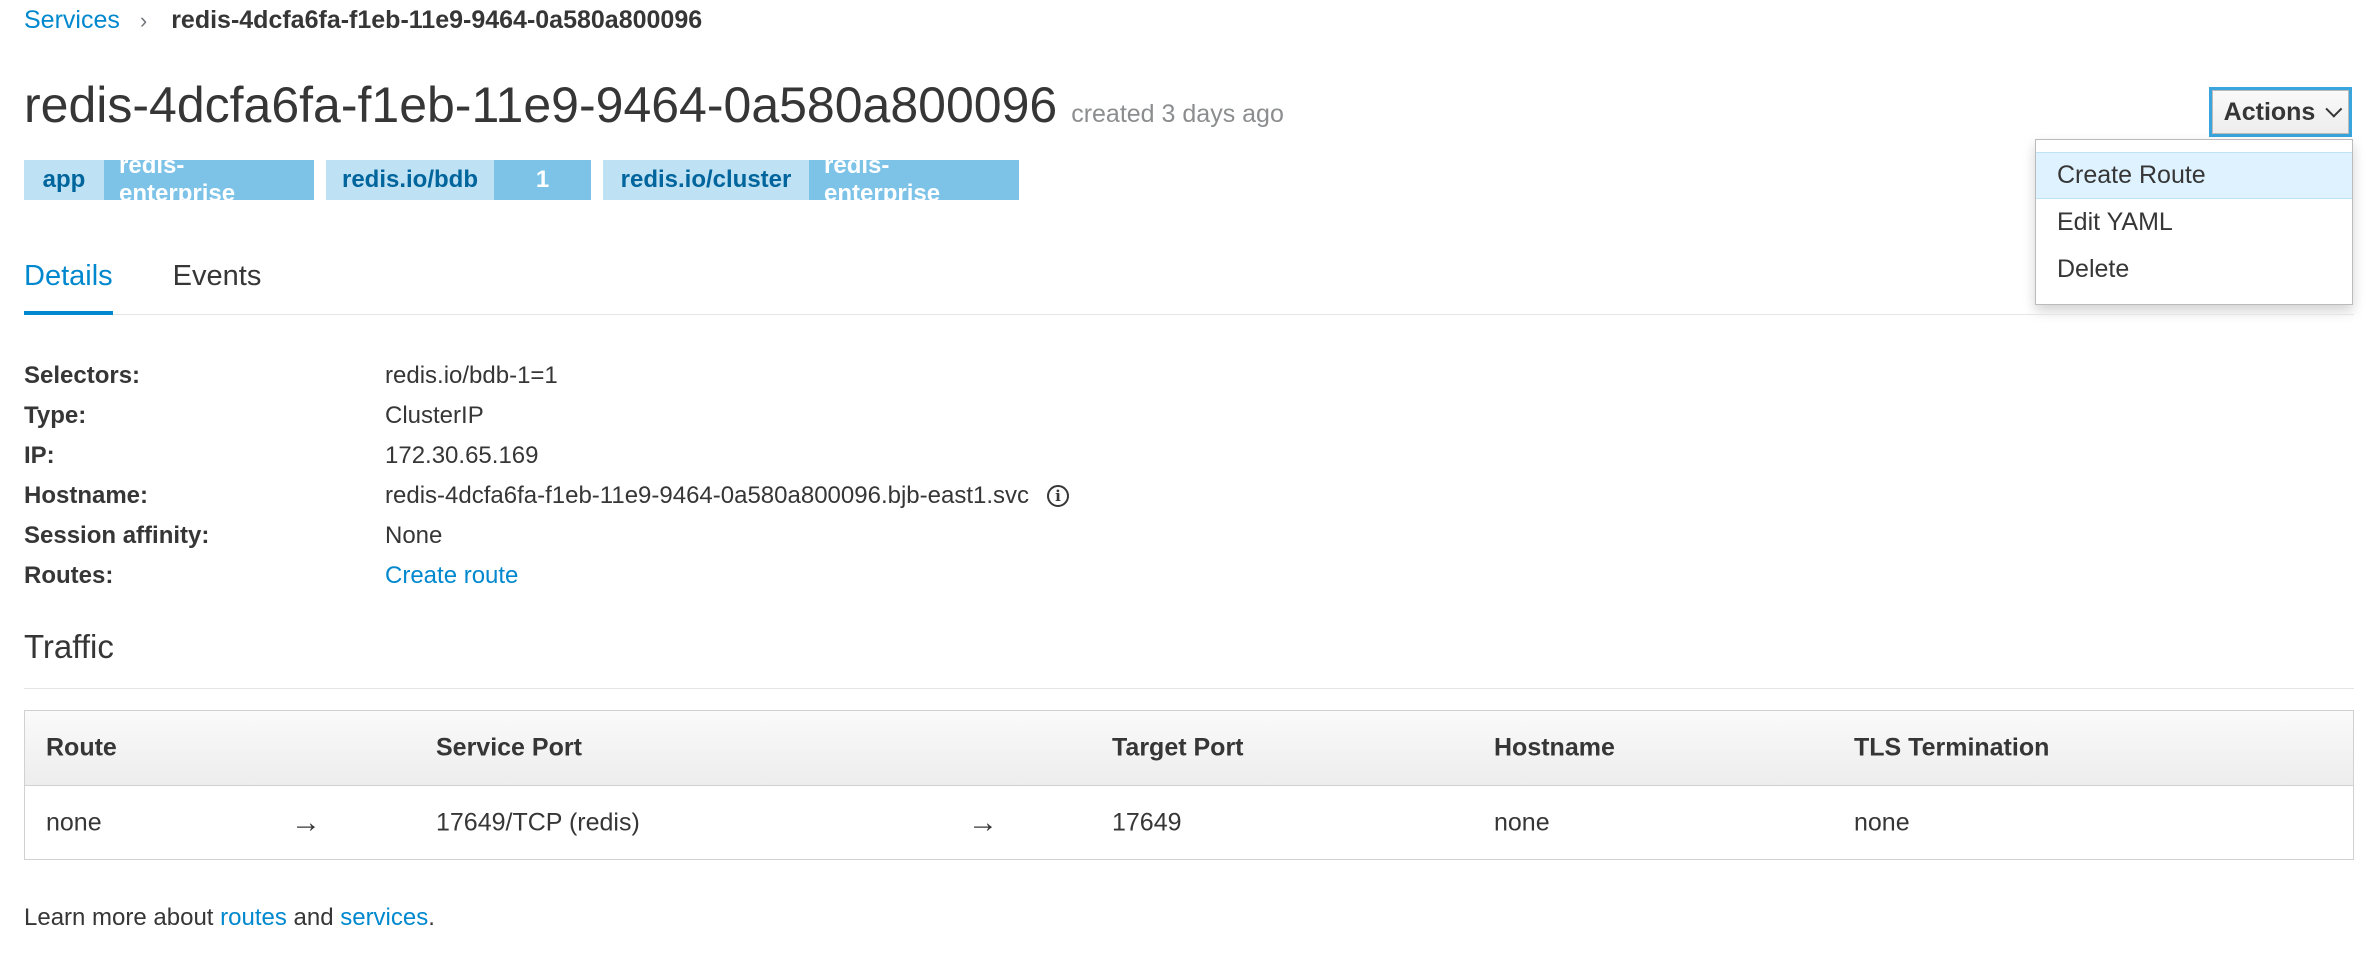  What do you see at coordinates (69, 646) in the screenshot?
I see `traffic-heading: Traffic` at bounding box center [69, 646].